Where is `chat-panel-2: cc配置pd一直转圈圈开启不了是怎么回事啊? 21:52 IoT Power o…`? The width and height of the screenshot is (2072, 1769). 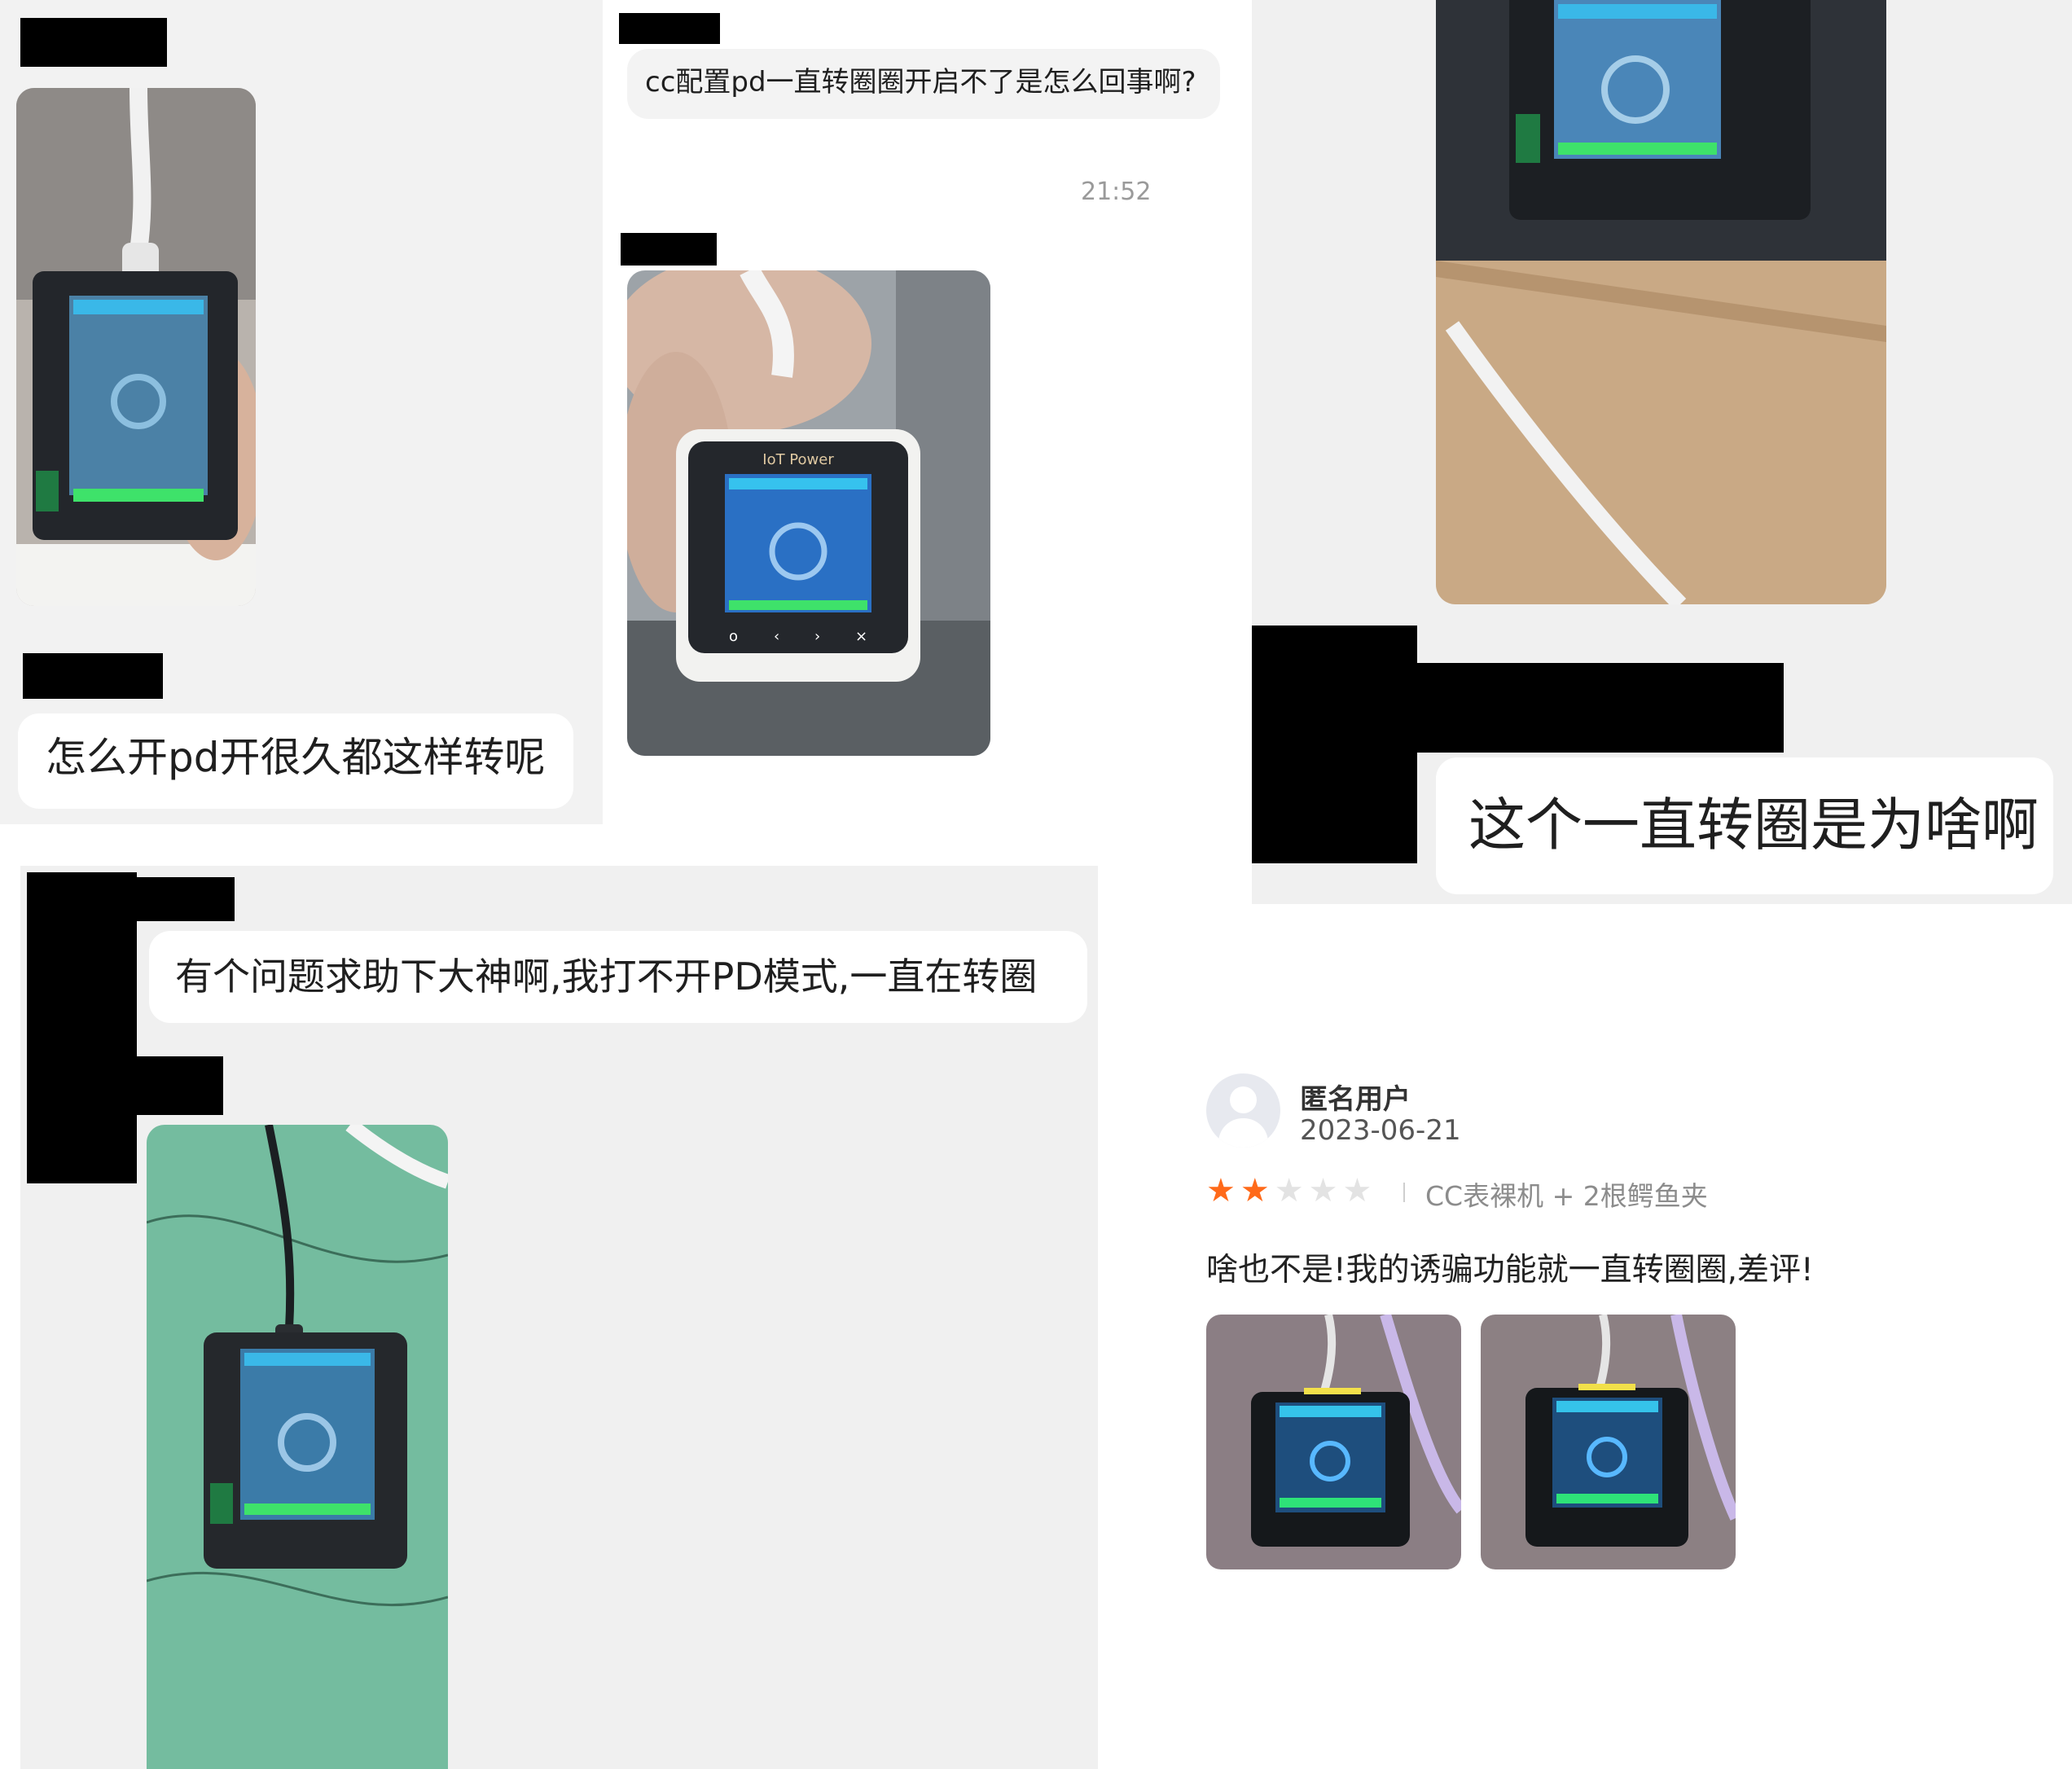 chat-panel-2: cc配置pd一直转圈圈开启不了是怎么回事啊? 21:52 IoT Power o… is located at coordinates (927, 412).